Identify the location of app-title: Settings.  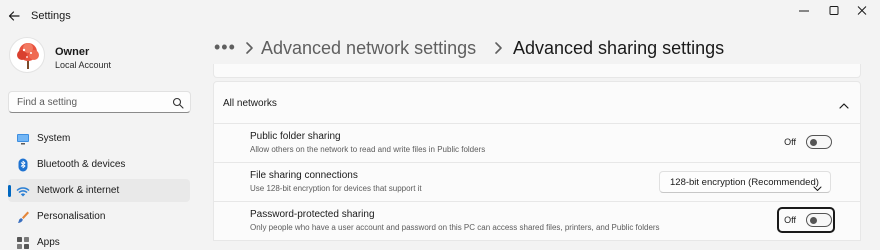
(51, 16).